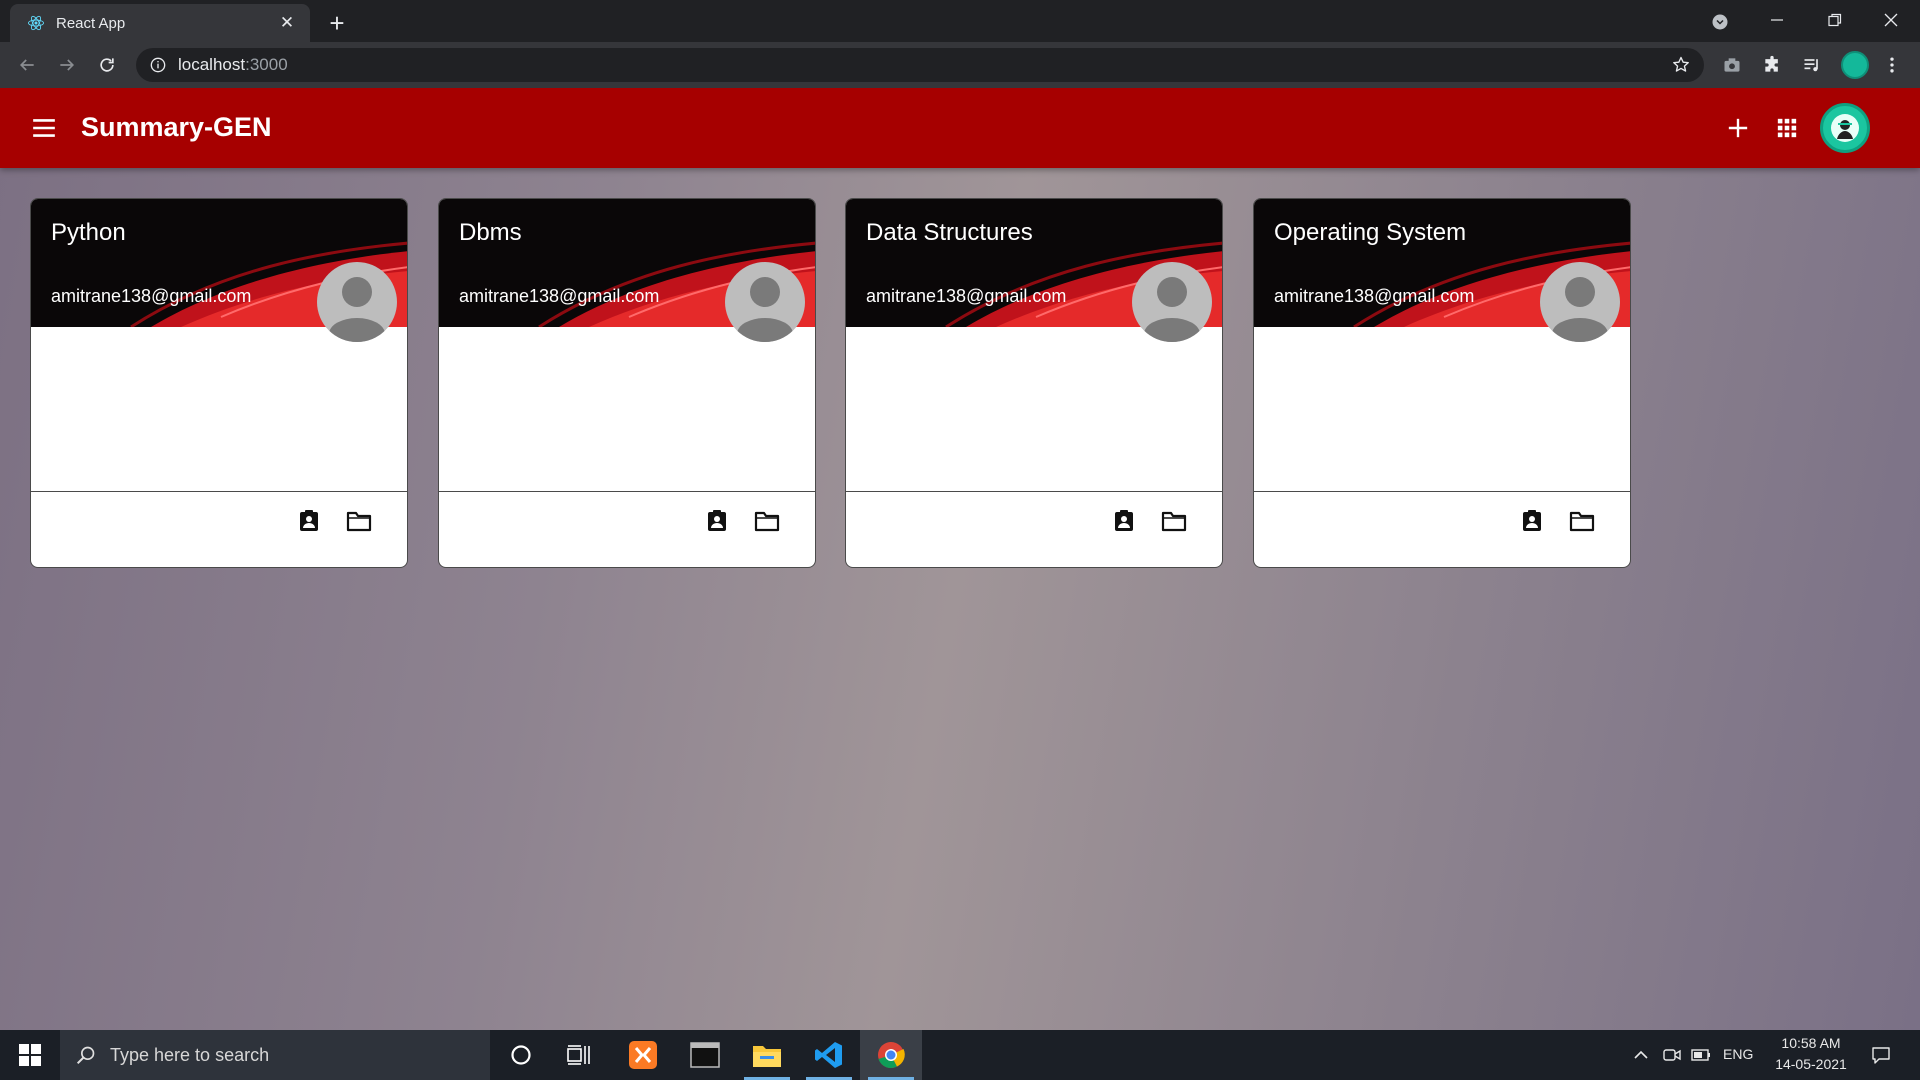 This screenshot has height=1080, width=1920. I want to click on browser-tabstrip: React App ✕ +, so click(960, 21).